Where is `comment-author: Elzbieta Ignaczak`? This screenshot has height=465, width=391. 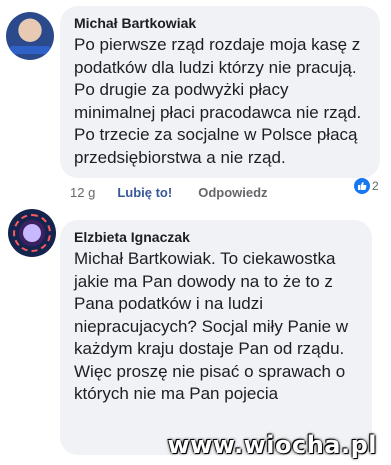
comment-author: Elzbieta Ignaczak is located at coordinates (216, 237).